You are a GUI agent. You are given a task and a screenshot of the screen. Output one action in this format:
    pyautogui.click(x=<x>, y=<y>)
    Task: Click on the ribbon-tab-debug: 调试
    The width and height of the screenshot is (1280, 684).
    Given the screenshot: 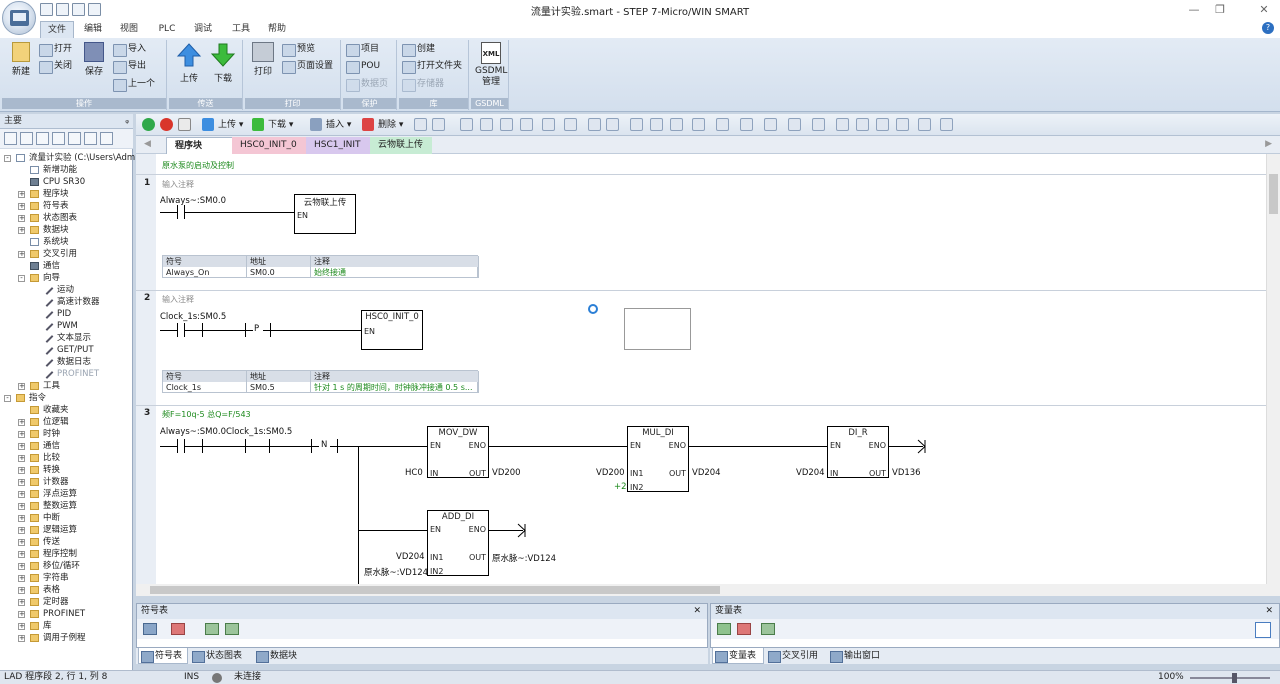 What is the action you would take?
    pyautogui.click(x=203, y=29)
    